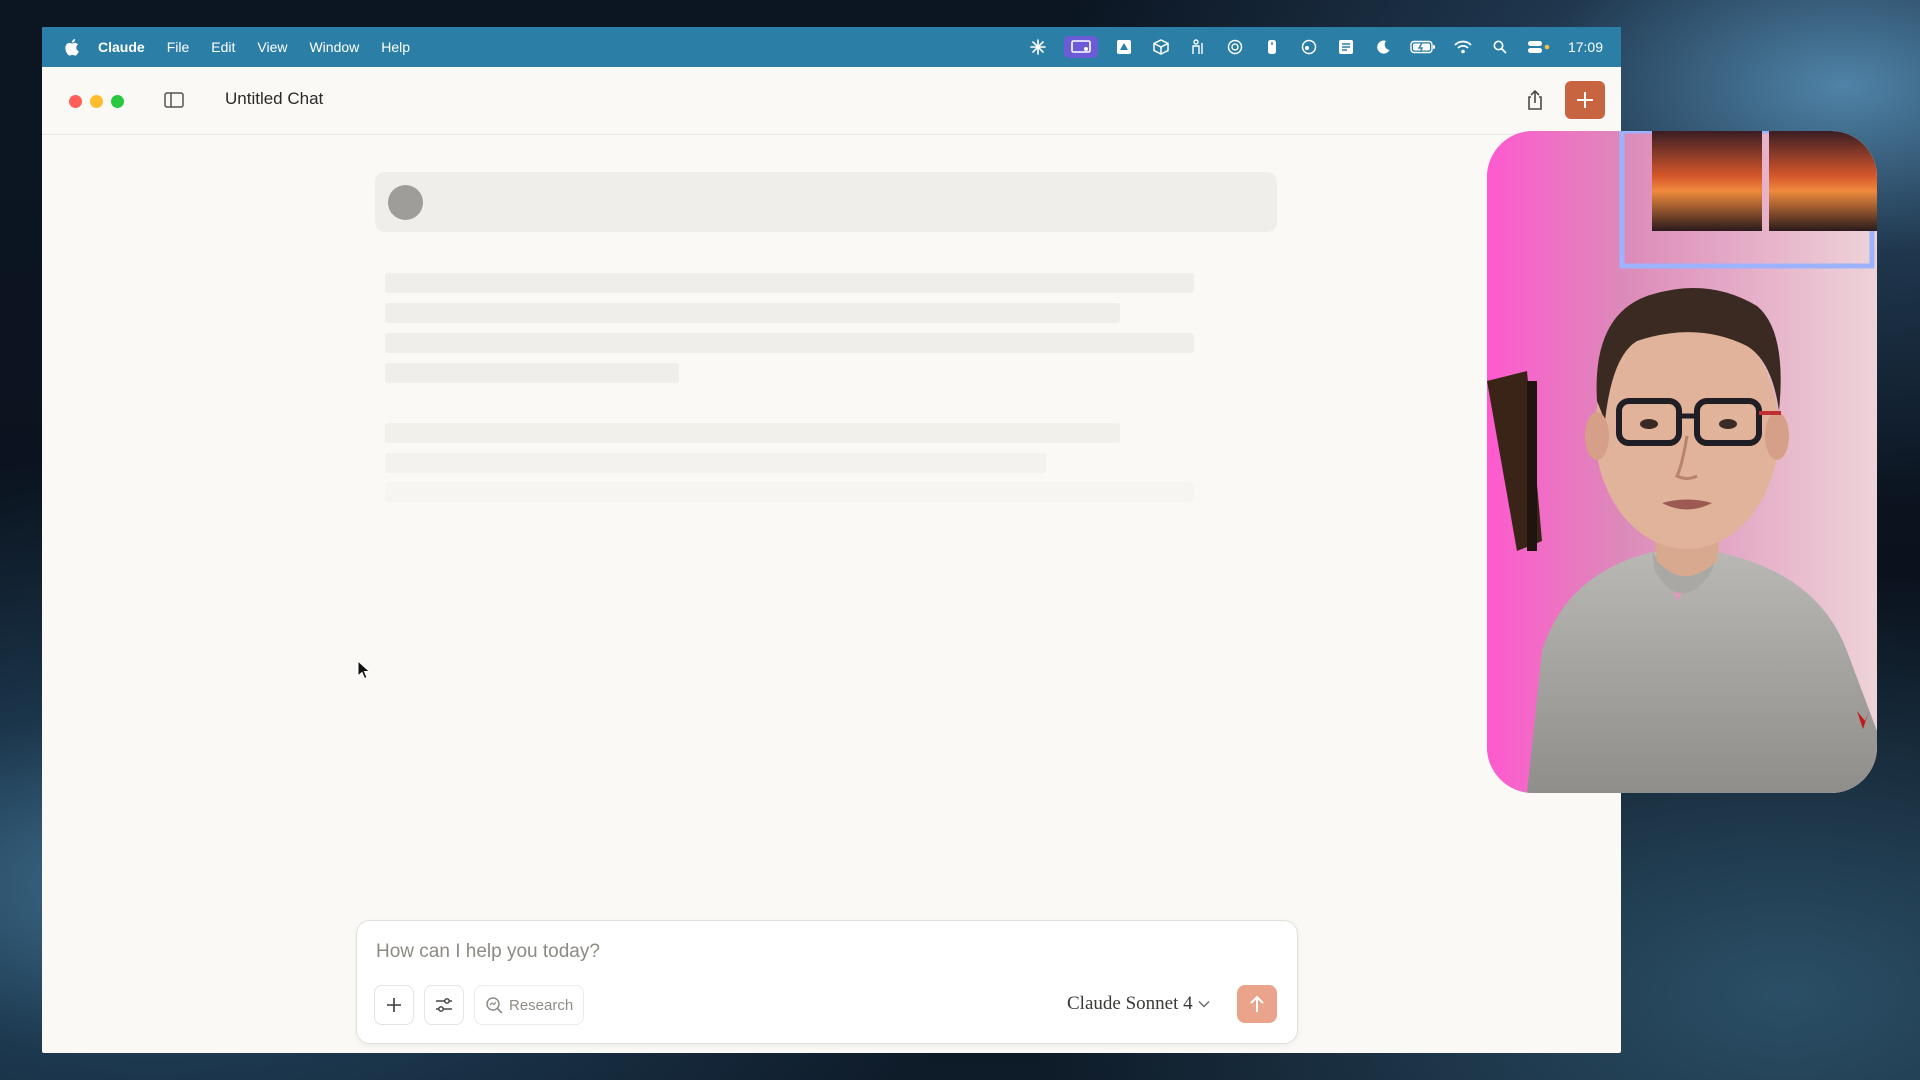 The image size is (1920, 1080). Describe the element at coordinates (1124, 47) in the screenshot. I see `drive-icon` at that location.